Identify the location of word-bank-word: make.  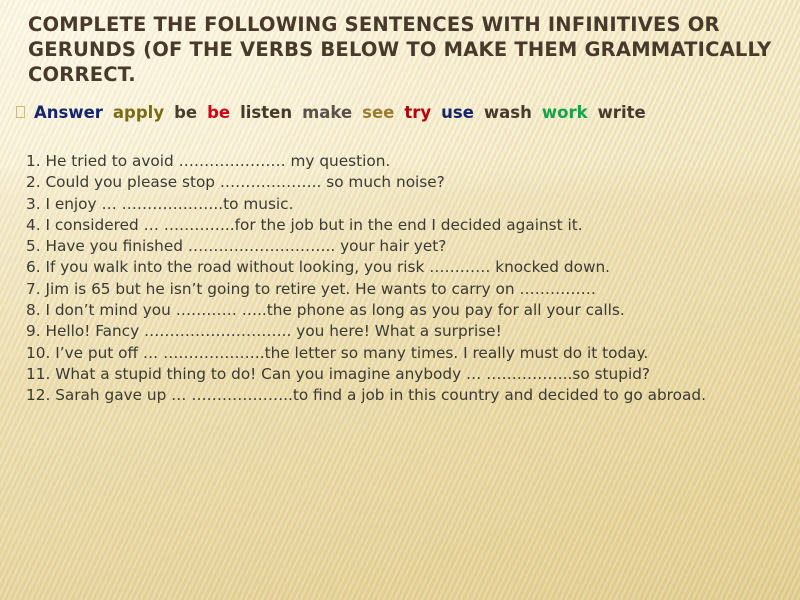
(327, 112).